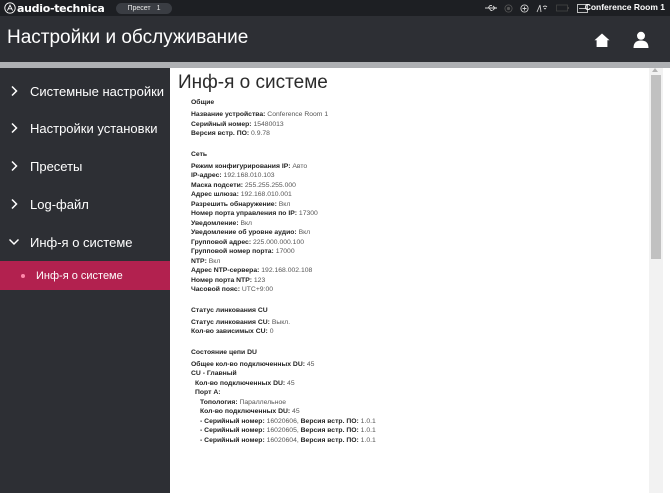 This screenshot has height=493, width=670. What do you see at coordinates (23, 275) in the screenshot?
I see `bullet-icon` at bounding box center [23, 275].